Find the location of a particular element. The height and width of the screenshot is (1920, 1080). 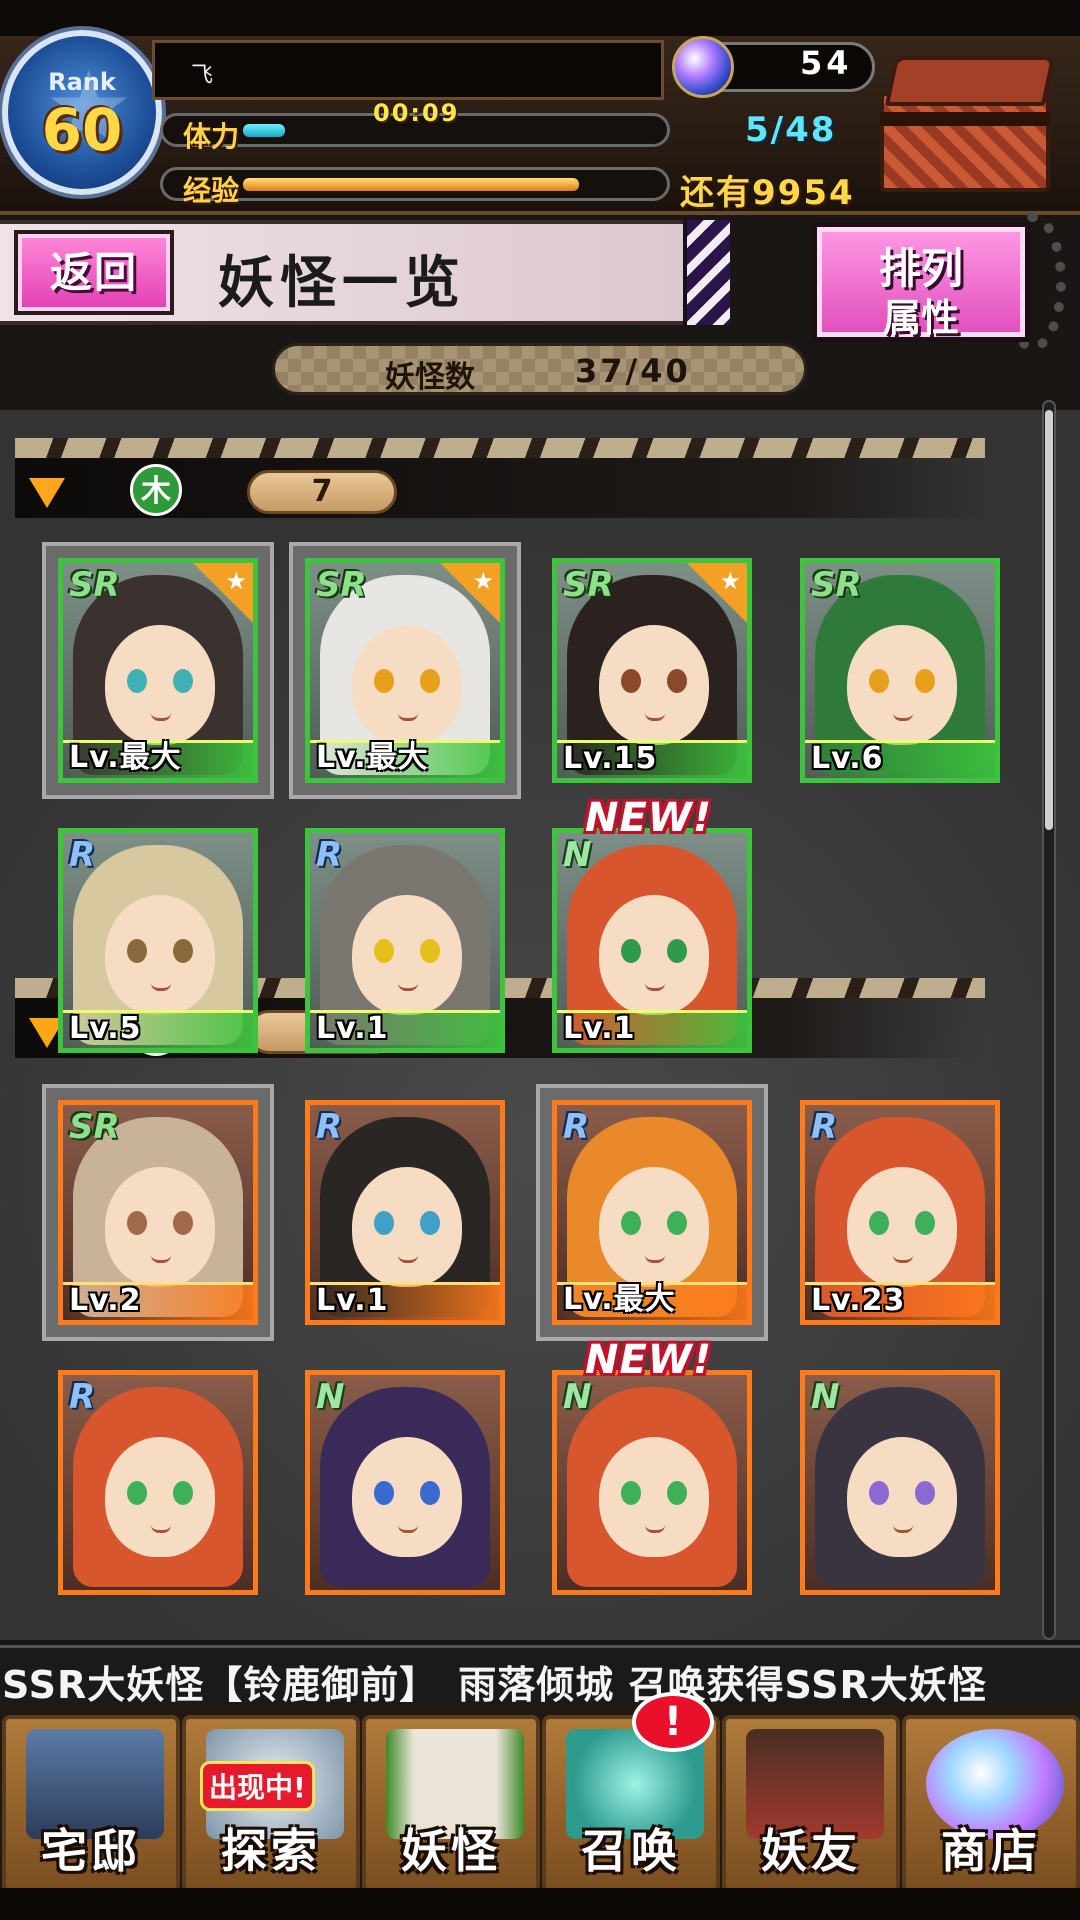

monster-card: ★ SR Lv.15 is located at coordinates (652, 670).